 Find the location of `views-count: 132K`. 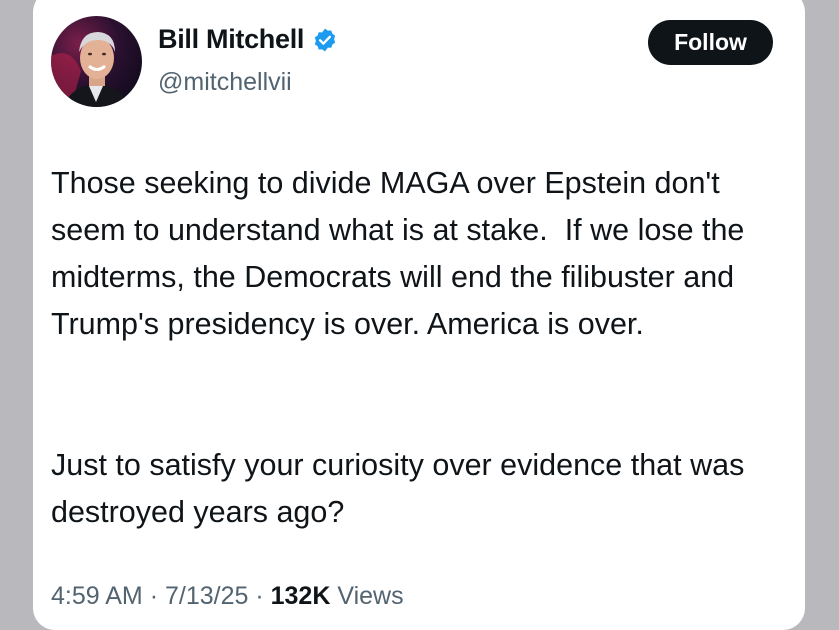

views-count: 132K is located at coordinates (300, 596).